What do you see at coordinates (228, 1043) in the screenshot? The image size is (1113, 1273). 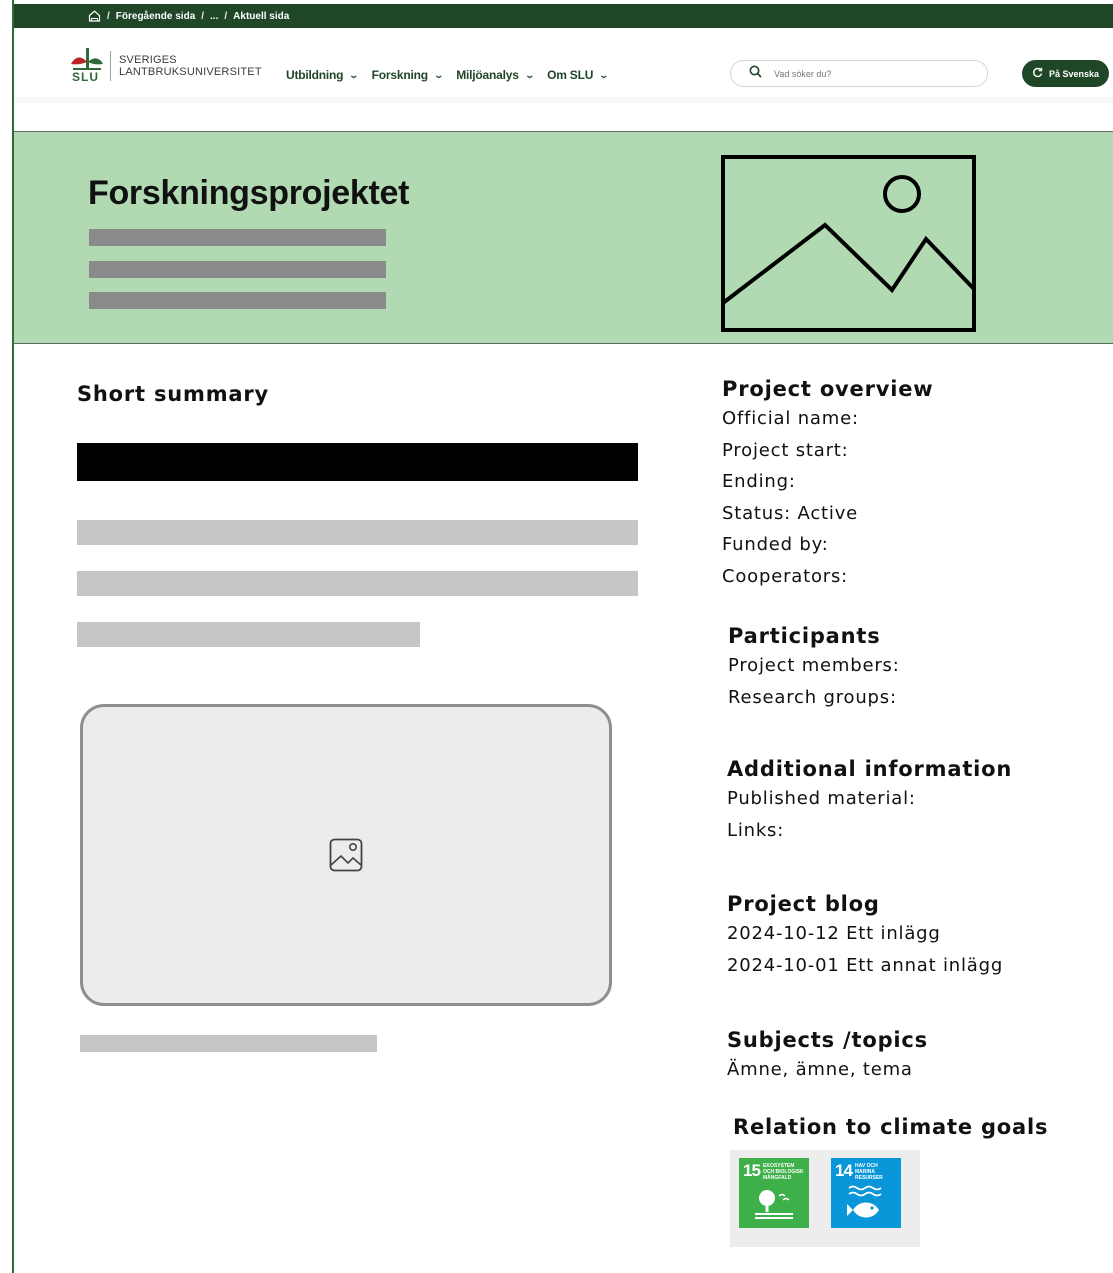 I see `media-caption-placeholder` at bounding box center [228, 1043].